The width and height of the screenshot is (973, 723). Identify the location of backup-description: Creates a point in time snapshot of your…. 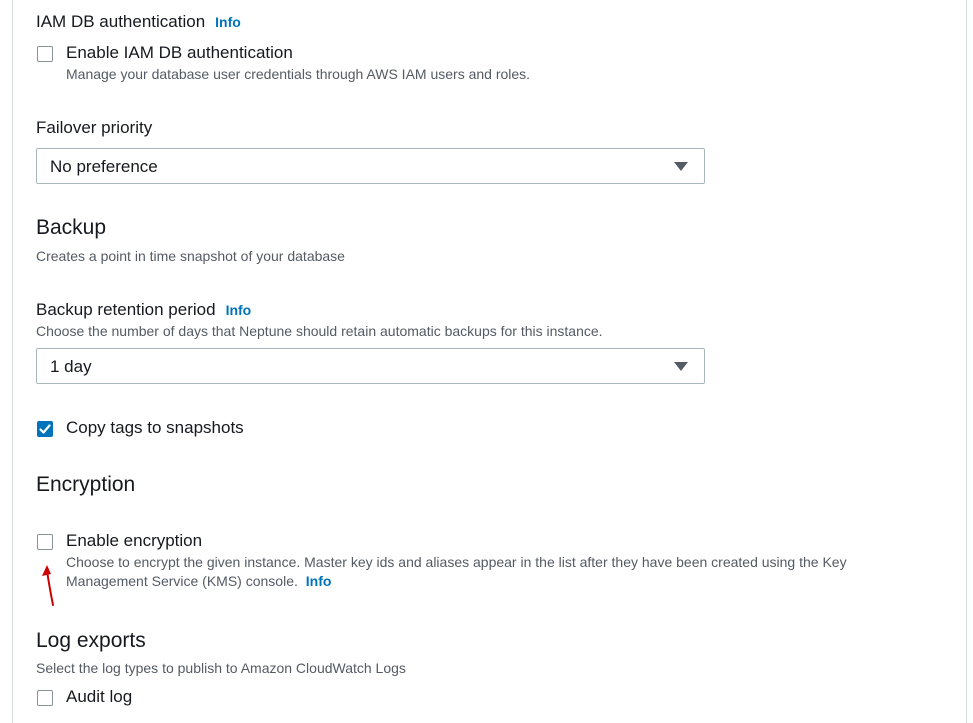
(190, 256).